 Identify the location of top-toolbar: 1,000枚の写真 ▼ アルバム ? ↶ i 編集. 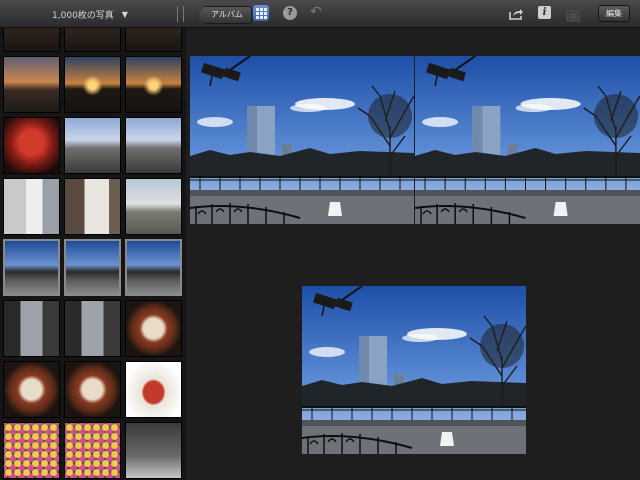
(320, 14).